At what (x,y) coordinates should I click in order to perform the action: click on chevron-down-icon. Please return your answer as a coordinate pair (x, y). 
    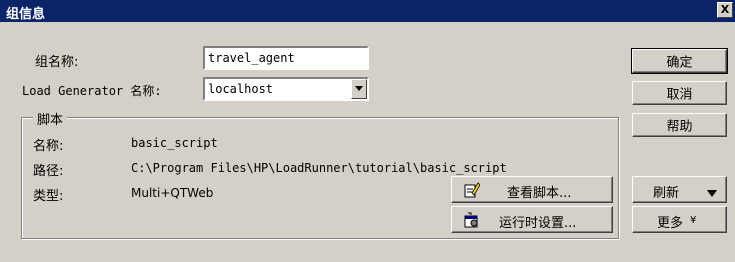
    Looking at the image, I should click on (359, 89).